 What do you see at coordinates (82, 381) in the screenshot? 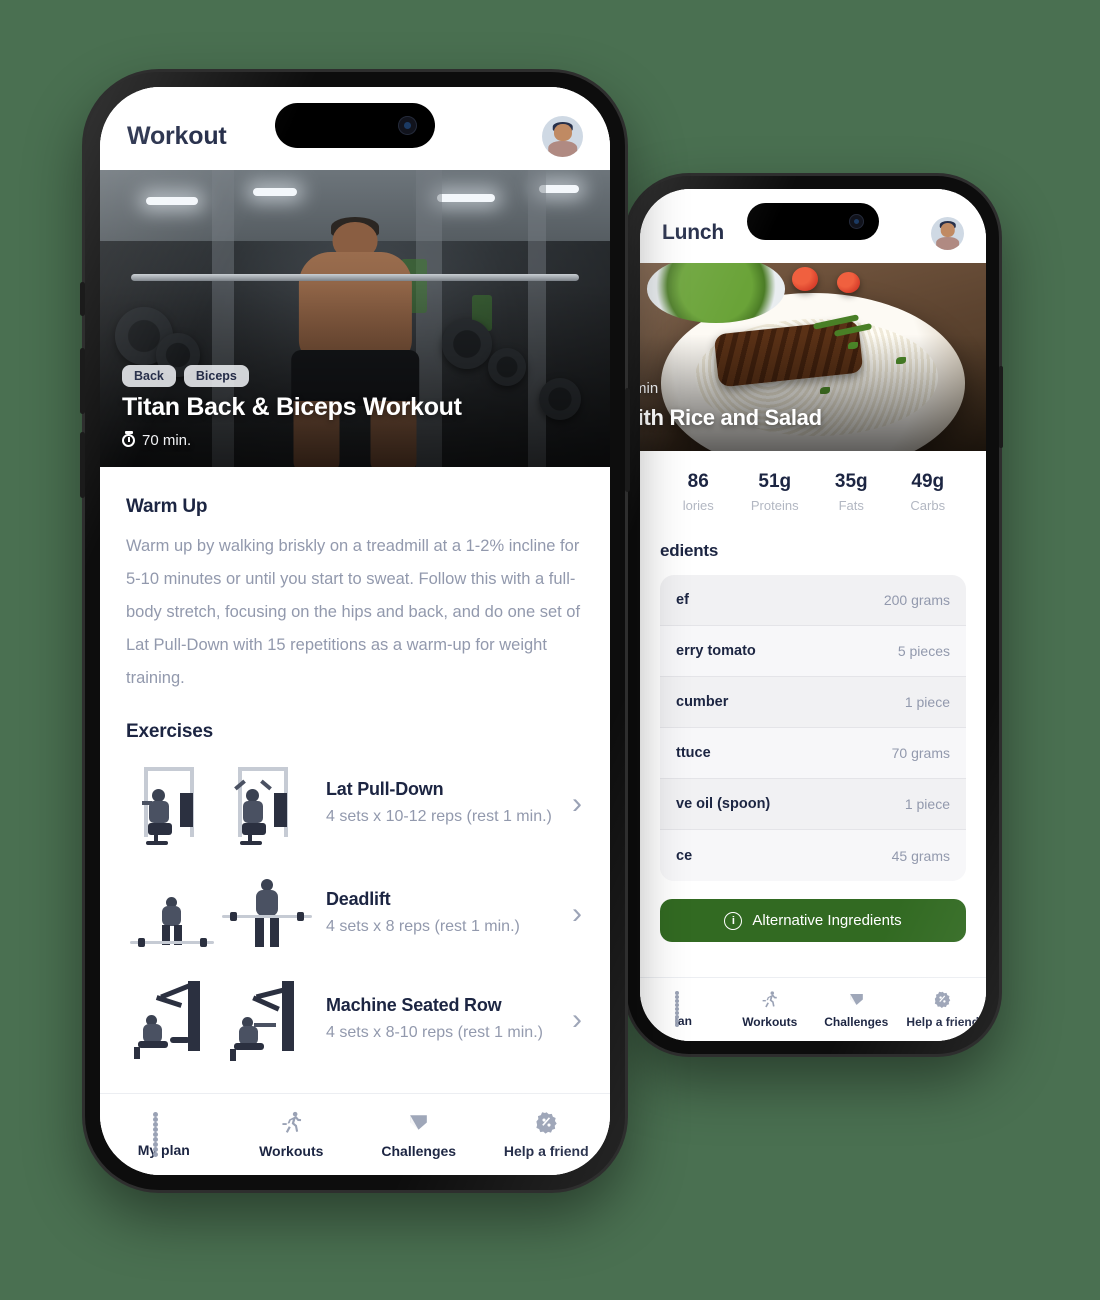
I see `volume-up-button` at bounding box center [82, 381].